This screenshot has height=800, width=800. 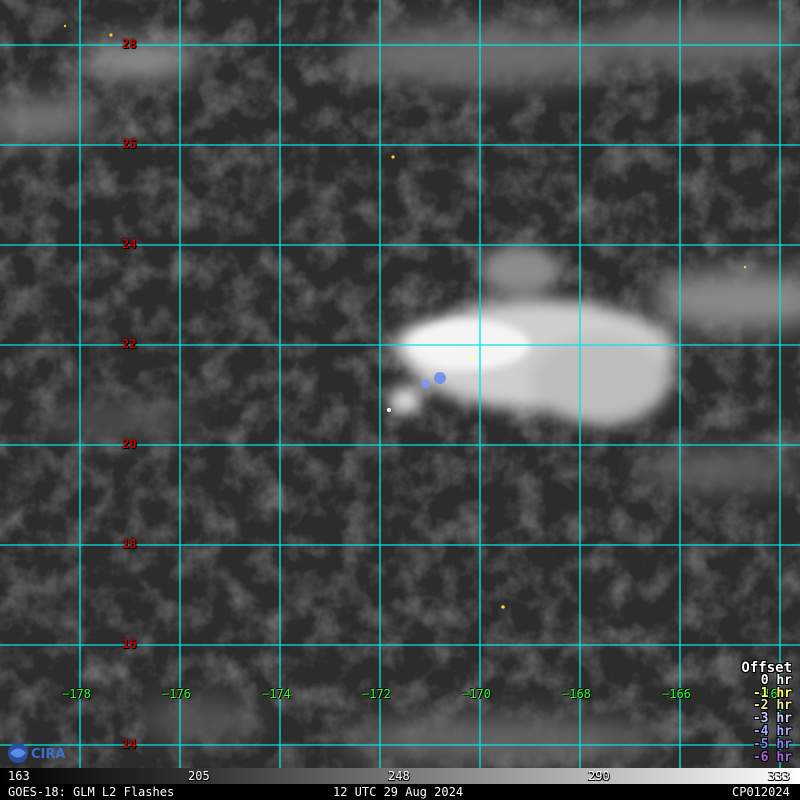 I want to click on colorbar-tick: 290, so click(x=599, y=776).